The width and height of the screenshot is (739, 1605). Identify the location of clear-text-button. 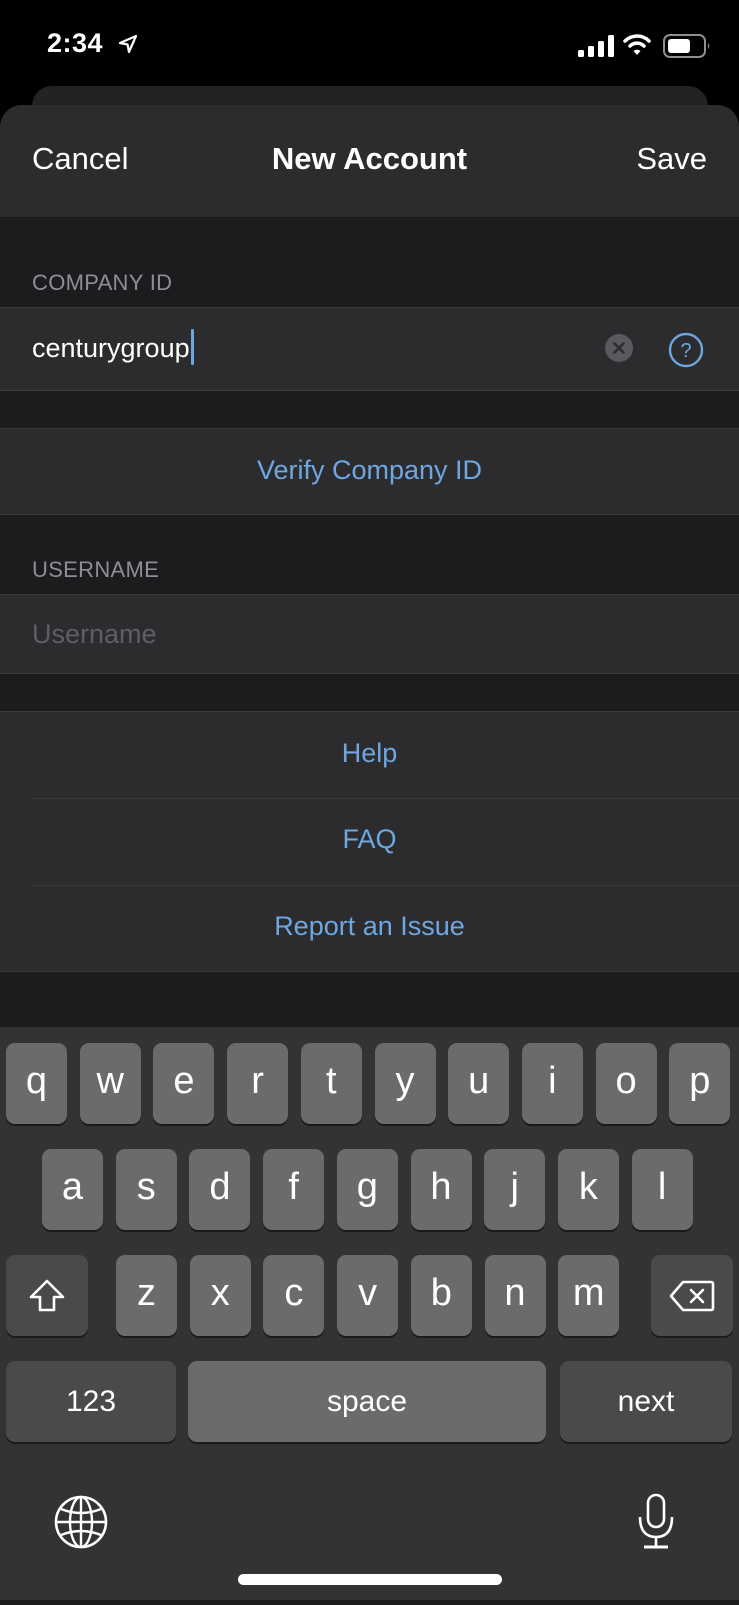
(619, 348).